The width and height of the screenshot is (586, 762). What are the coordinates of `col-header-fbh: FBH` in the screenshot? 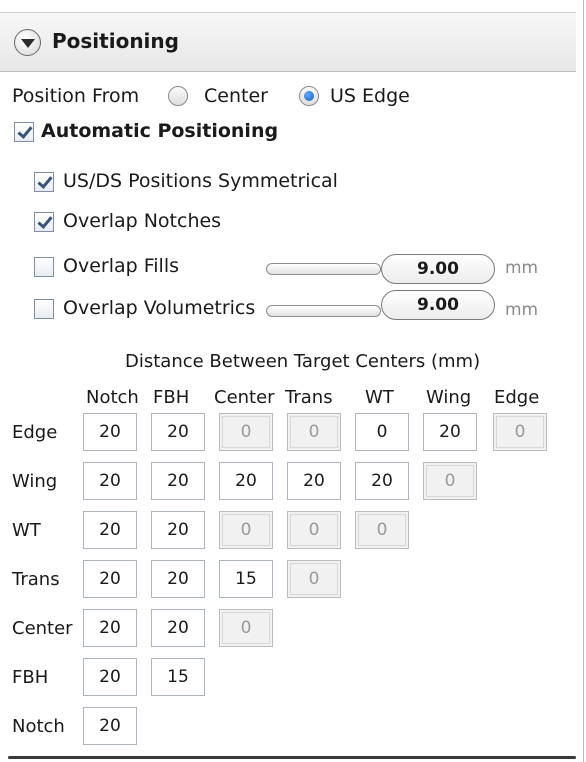 It's located at (171, 397).